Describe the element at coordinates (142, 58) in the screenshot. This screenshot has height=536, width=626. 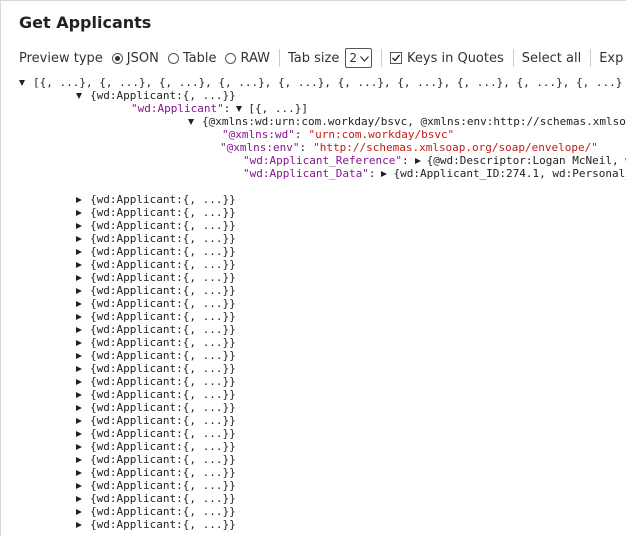
I see `json-radio-label: JSON` at that location.